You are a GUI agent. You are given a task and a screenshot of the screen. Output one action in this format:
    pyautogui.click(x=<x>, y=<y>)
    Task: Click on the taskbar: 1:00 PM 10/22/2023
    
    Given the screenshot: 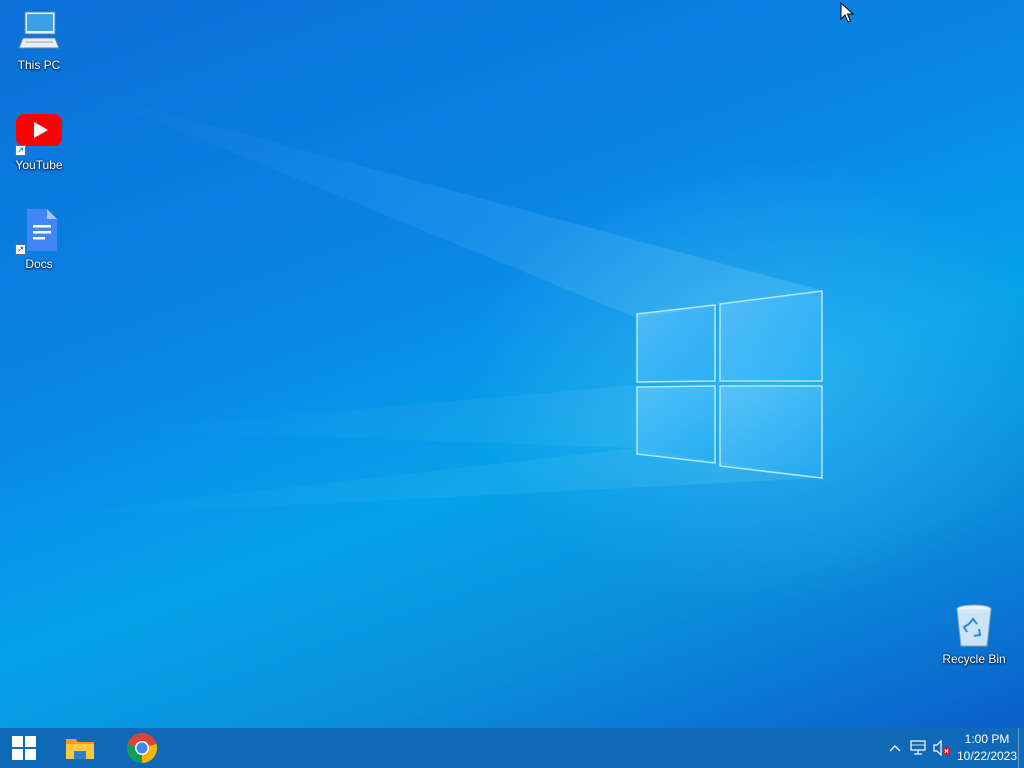 What is the action you would take?
    pyautogui.click(x=512, y=748)
    